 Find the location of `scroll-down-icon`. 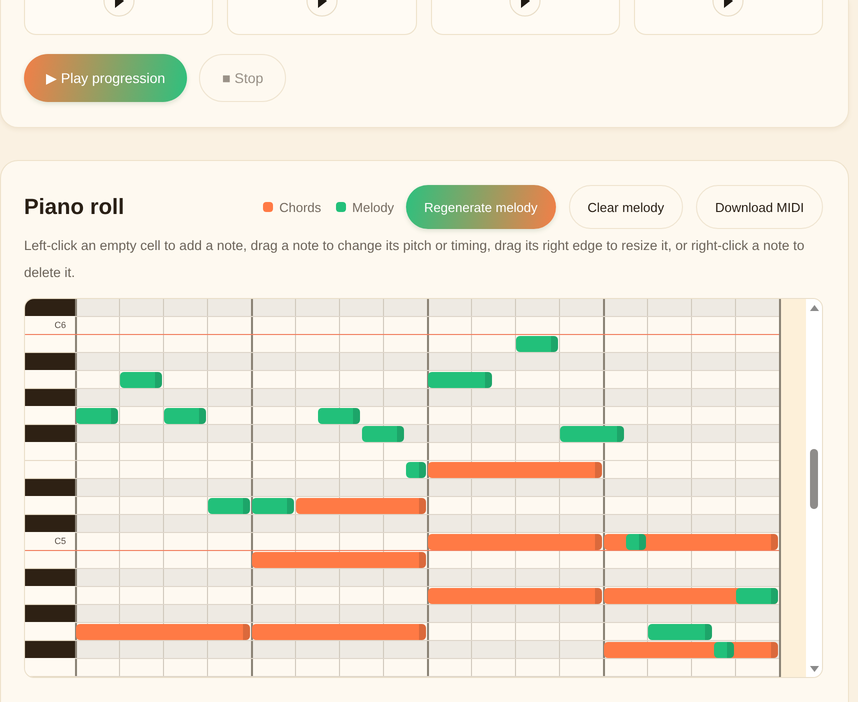

scroll-down-icon is located at coordinates (814, 669).